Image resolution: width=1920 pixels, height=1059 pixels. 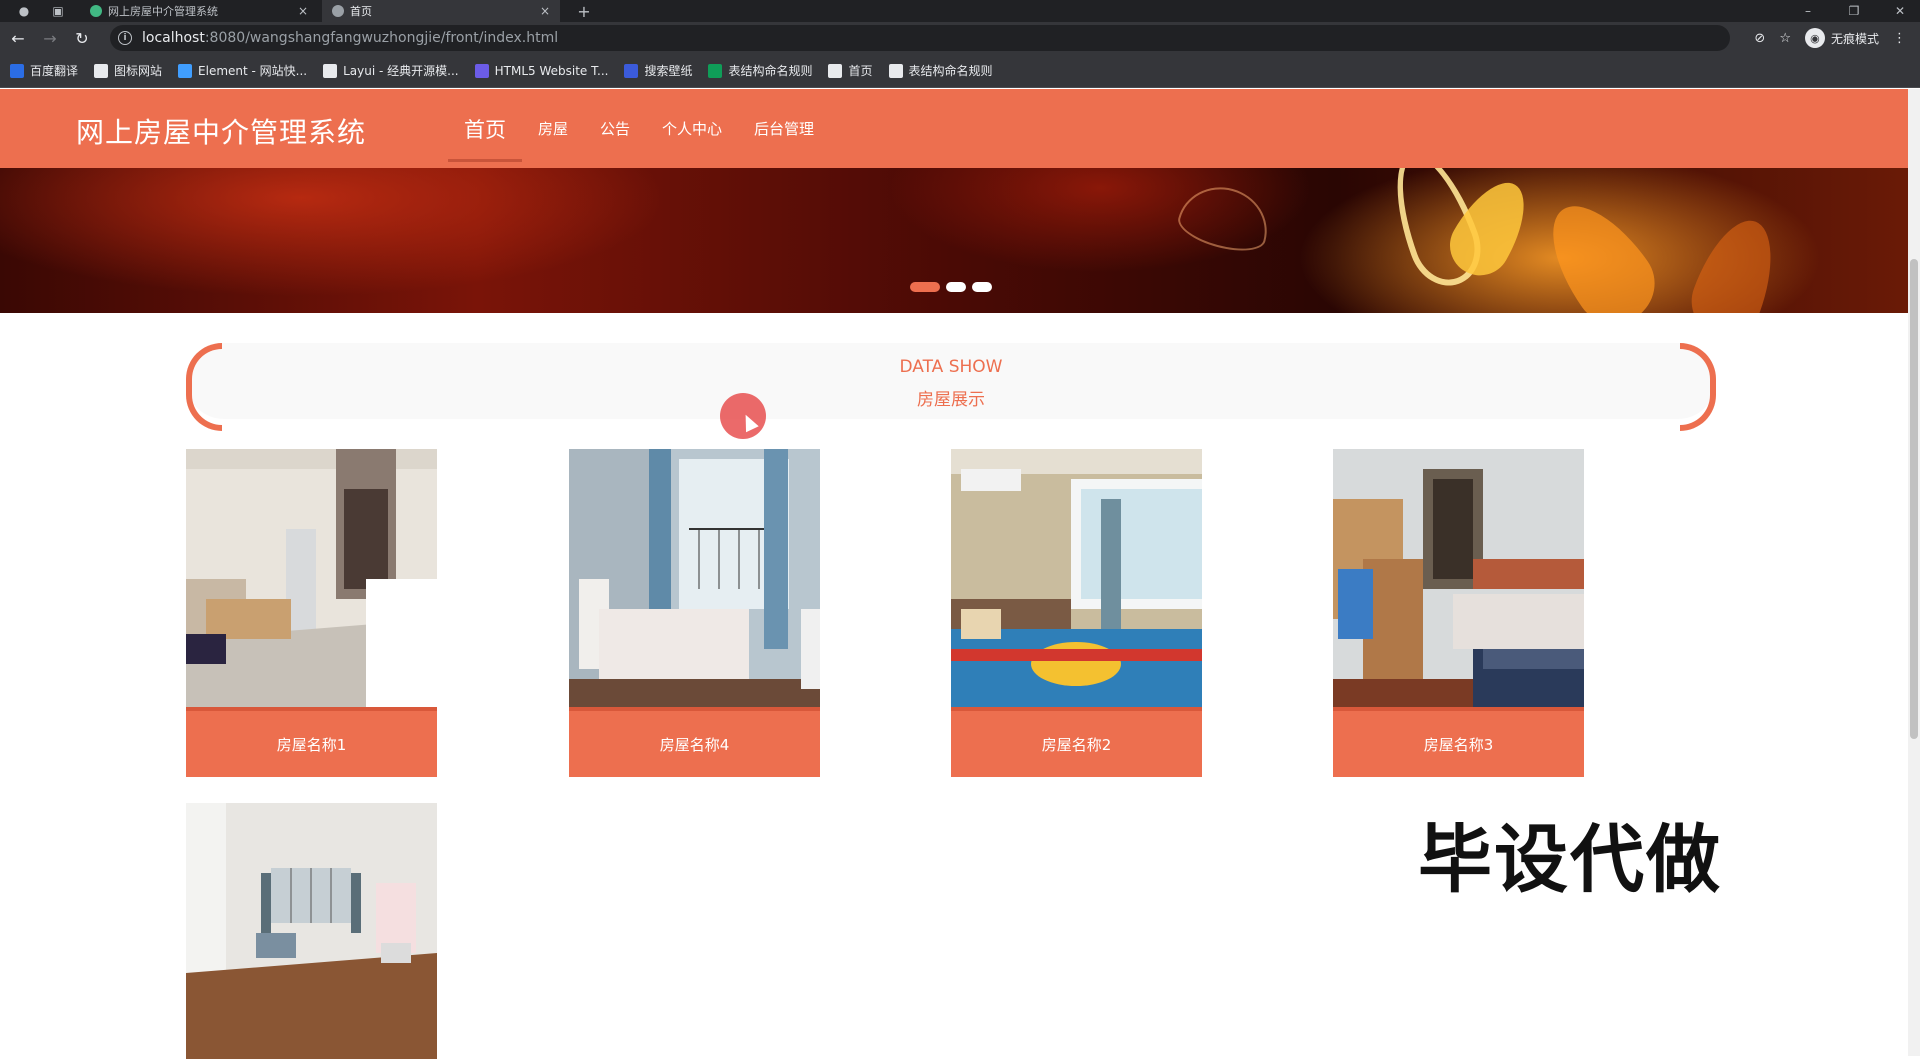 I want to click on menu-icon: ⋮, so click(x=1899, y=38).